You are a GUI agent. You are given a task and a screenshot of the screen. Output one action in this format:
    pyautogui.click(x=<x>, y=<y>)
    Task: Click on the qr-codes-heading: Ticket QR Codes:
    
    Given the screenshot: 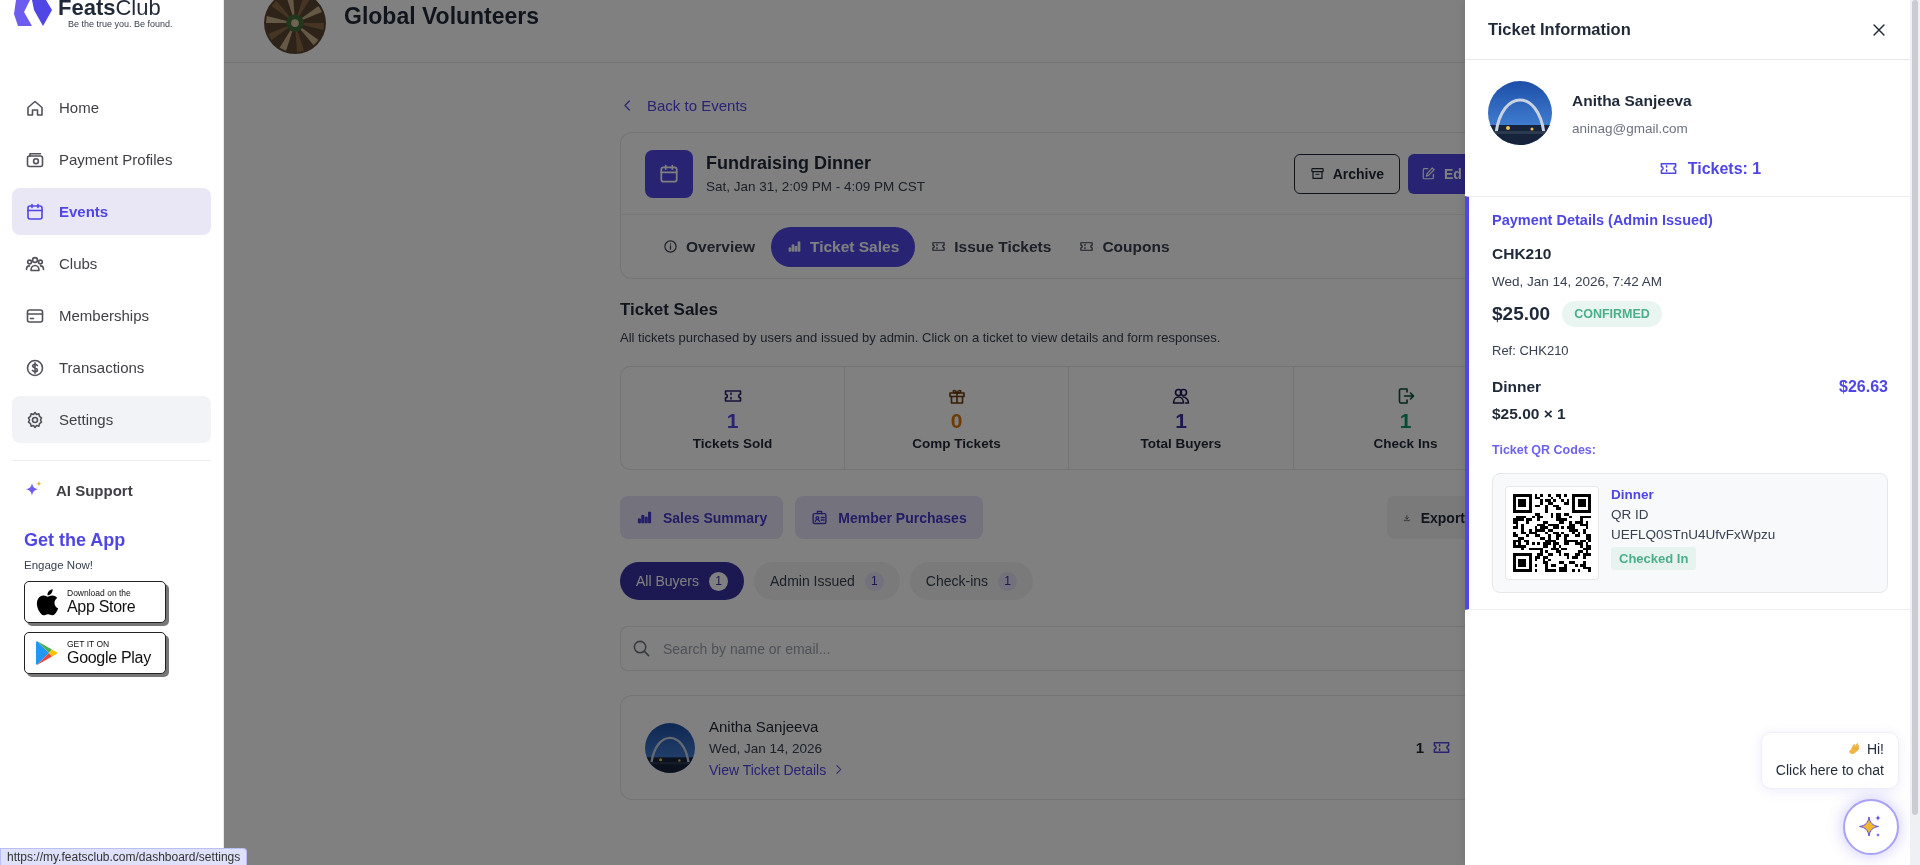 What is the action you would take?
    pyautogui.click(x=1544, y=450)
    